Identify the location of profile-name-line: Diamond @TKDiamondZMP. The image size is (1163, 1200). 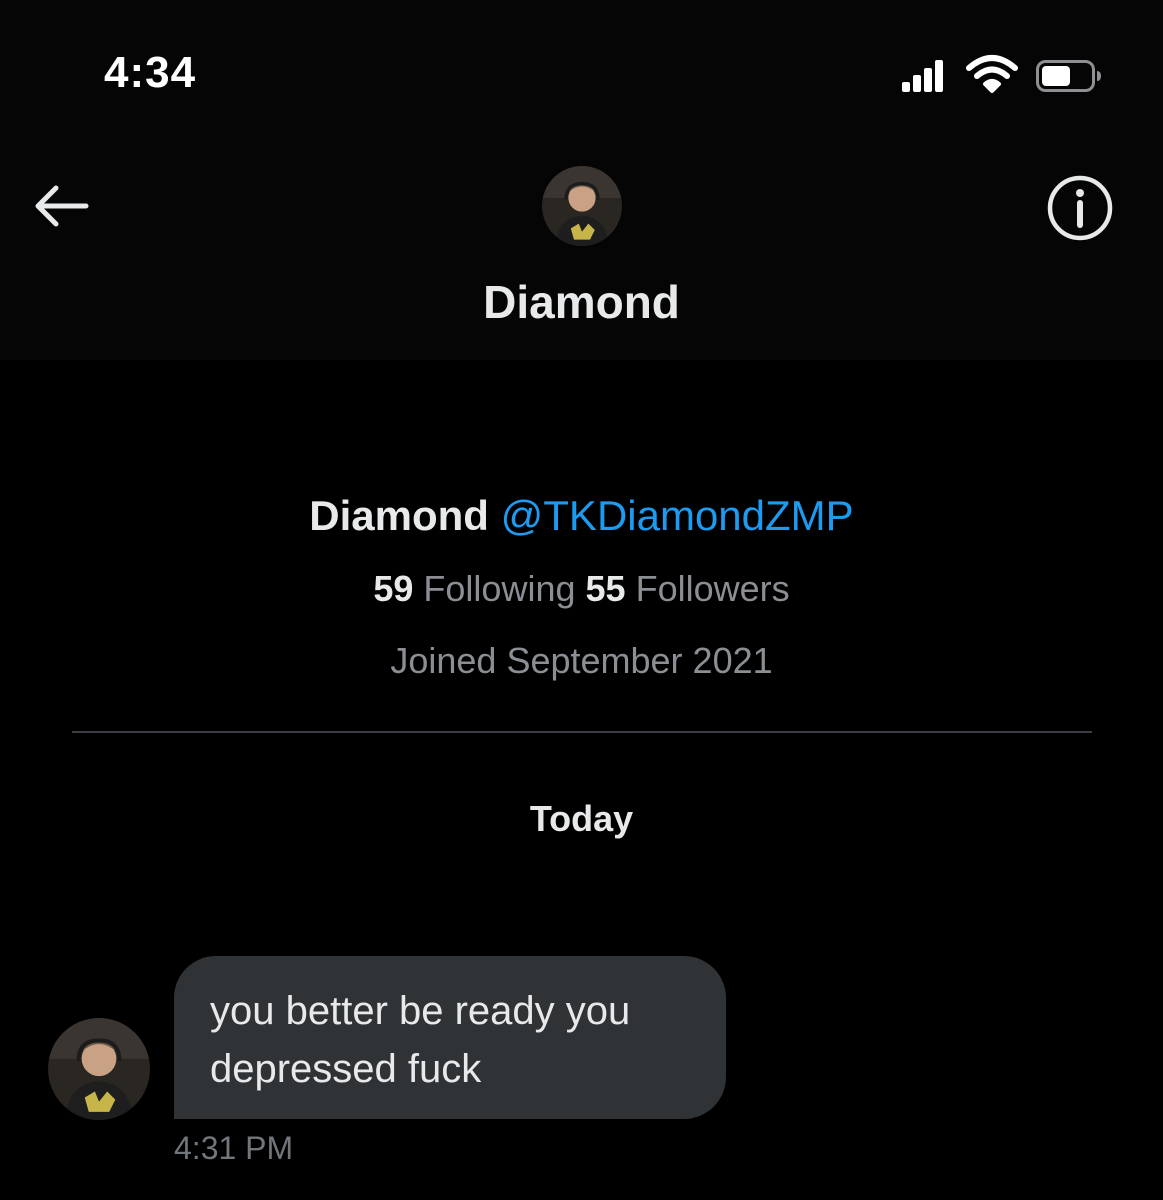
(581, 516).